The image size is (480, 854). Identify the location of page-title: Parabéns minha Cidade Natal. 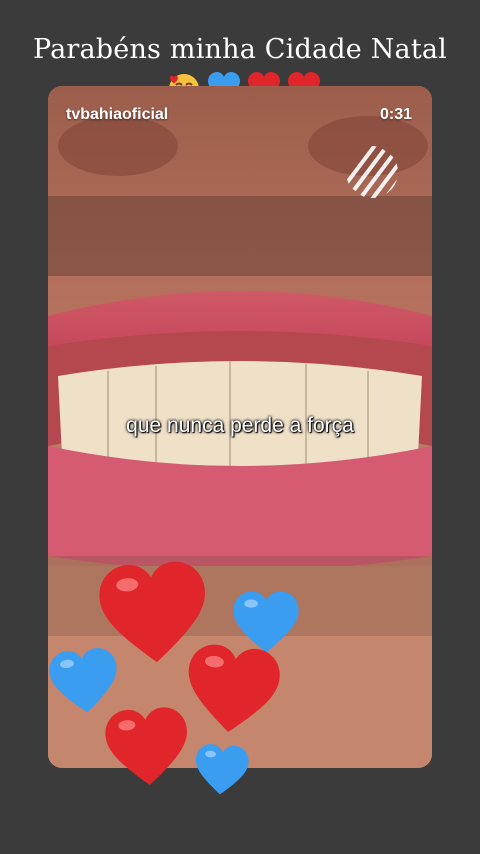
(240, 49).